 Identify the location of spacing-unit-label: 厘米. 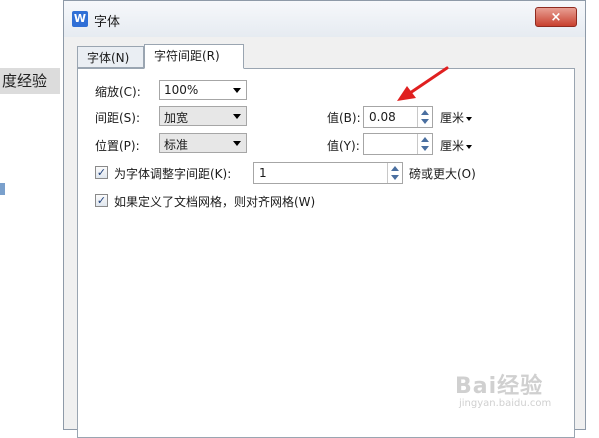
(452, 118).